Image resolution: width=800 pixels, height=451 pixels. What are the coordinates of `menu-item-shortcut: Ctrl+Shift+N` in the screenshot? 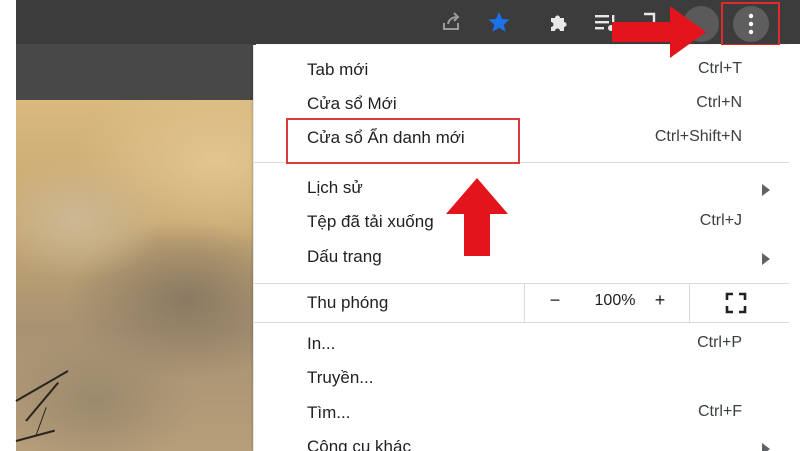 It's located at (698, 136).